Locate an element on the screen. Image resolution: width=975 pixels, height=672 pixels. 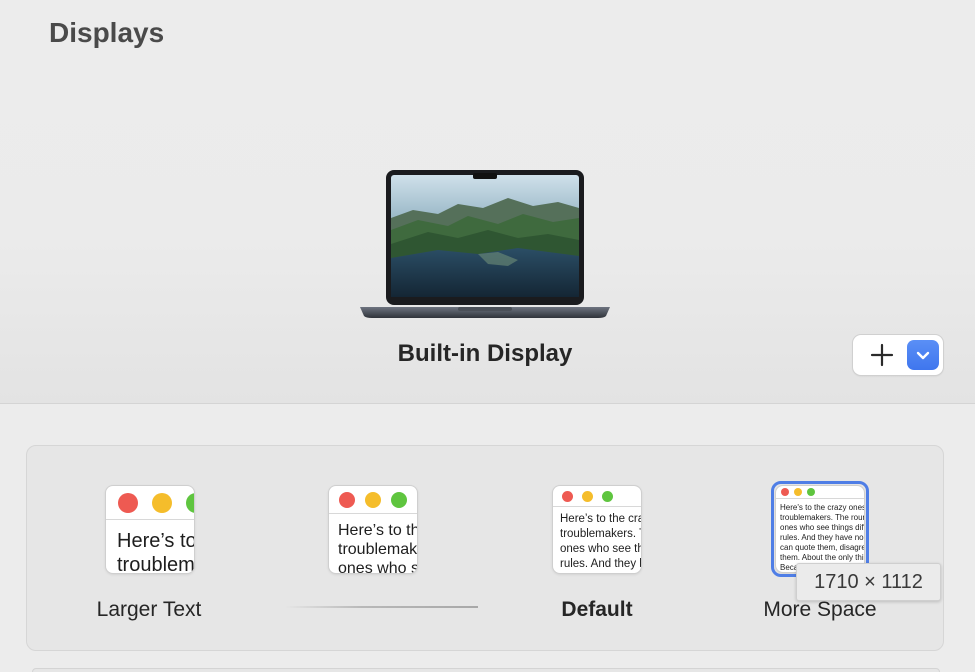
option-label-larger-text: Larger Text is located at coordinates (149, 610).